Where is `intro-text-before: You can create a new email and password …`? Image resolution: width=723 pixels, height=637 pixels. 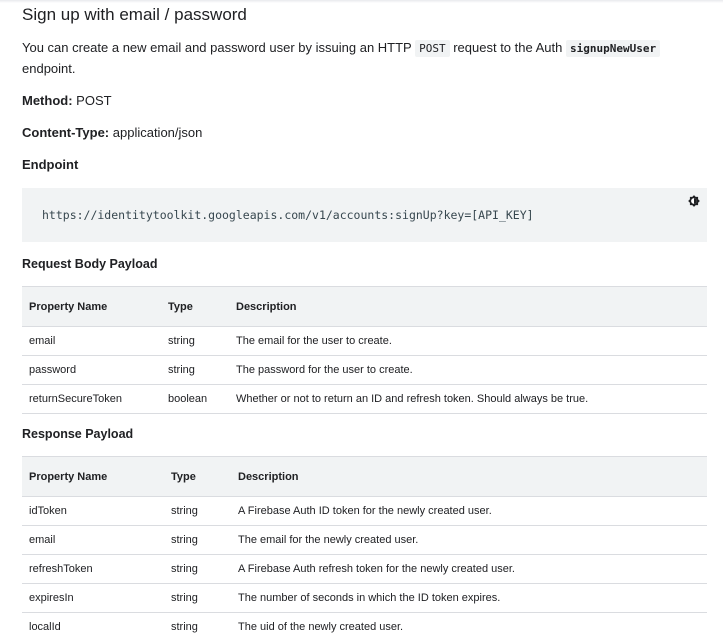
intro-text-before: You can create a new email and password … is located at coordinates (219, 47).